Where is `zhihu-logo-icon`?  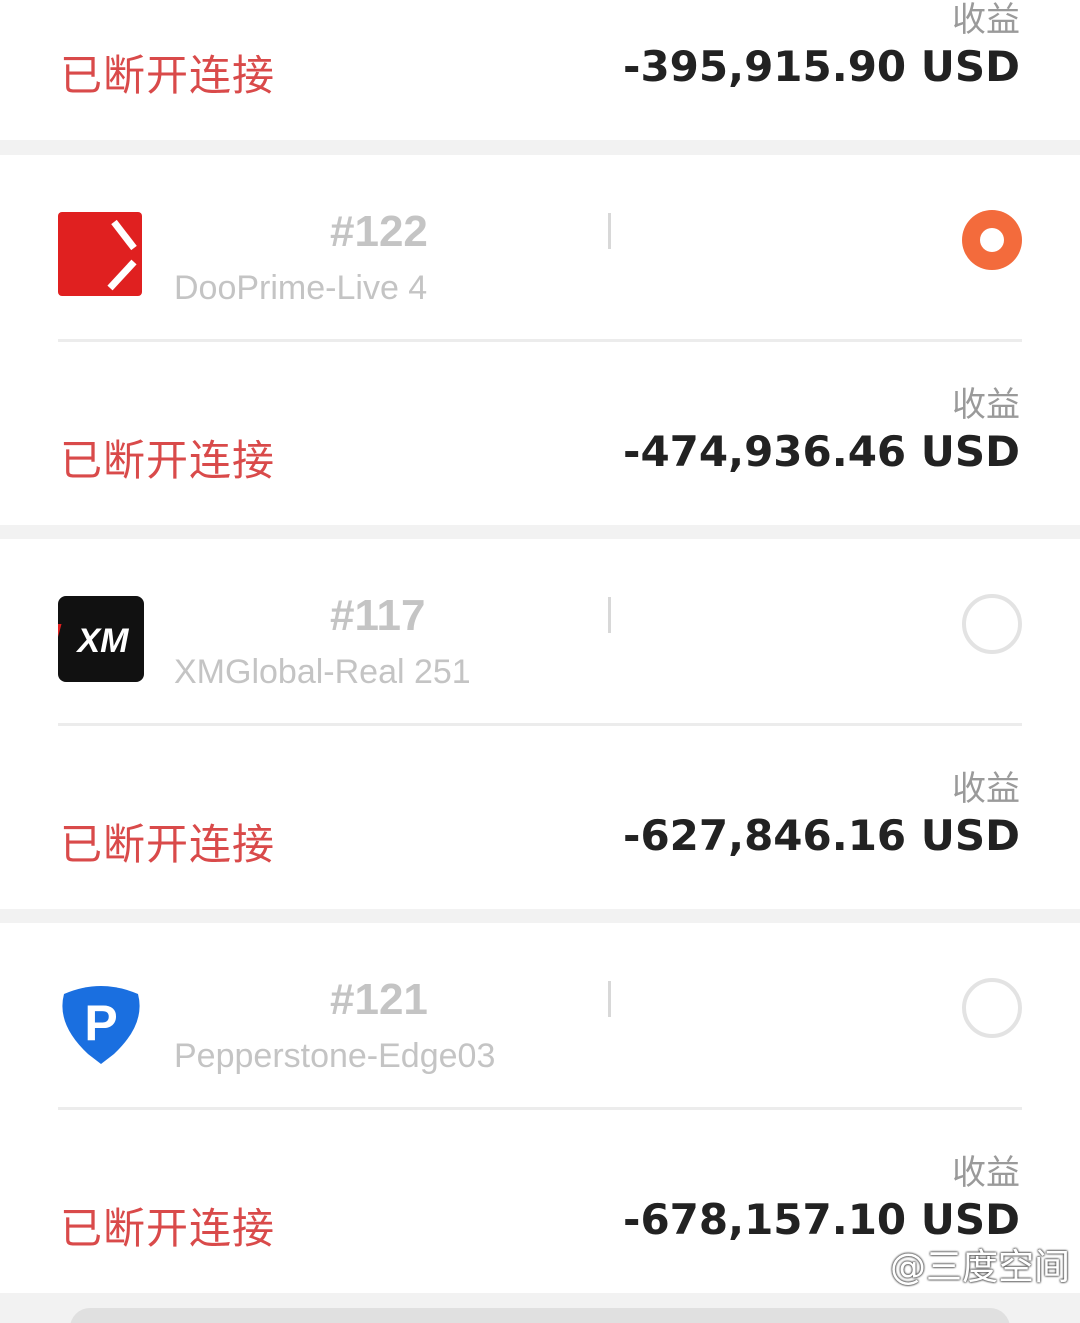 zhihu-logo-icon is located at coordinates (866, 1264).